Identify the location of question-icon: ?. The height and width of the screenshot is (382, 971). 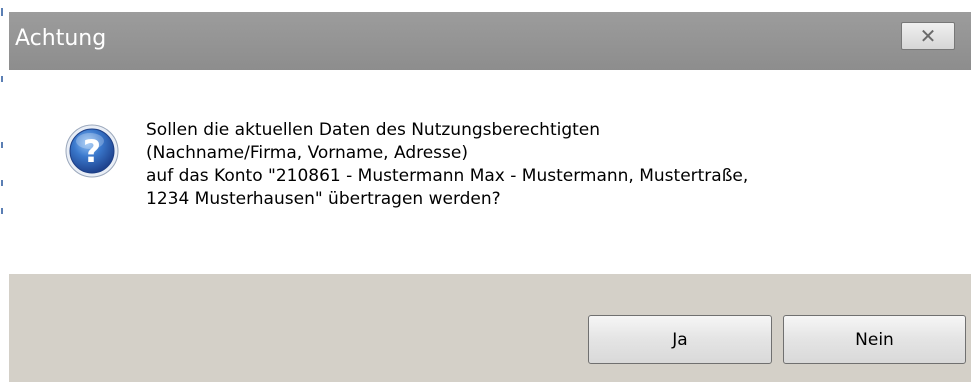
(92, 151).